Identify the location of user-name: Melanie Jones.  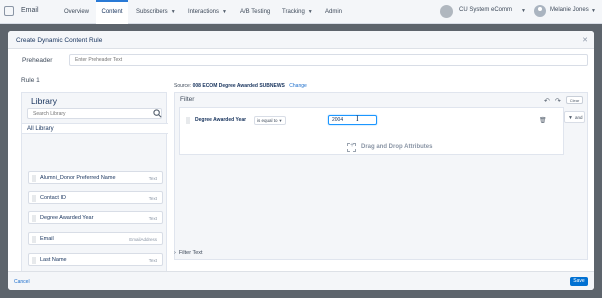
(569, 10).